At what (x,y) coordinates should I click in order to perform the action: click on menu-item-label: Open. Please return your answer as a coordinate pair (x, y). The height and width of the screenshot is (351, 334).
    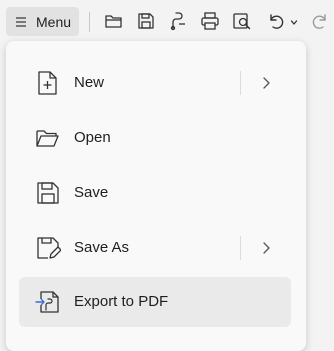
    Looking at the image, I should click on (92, 137).